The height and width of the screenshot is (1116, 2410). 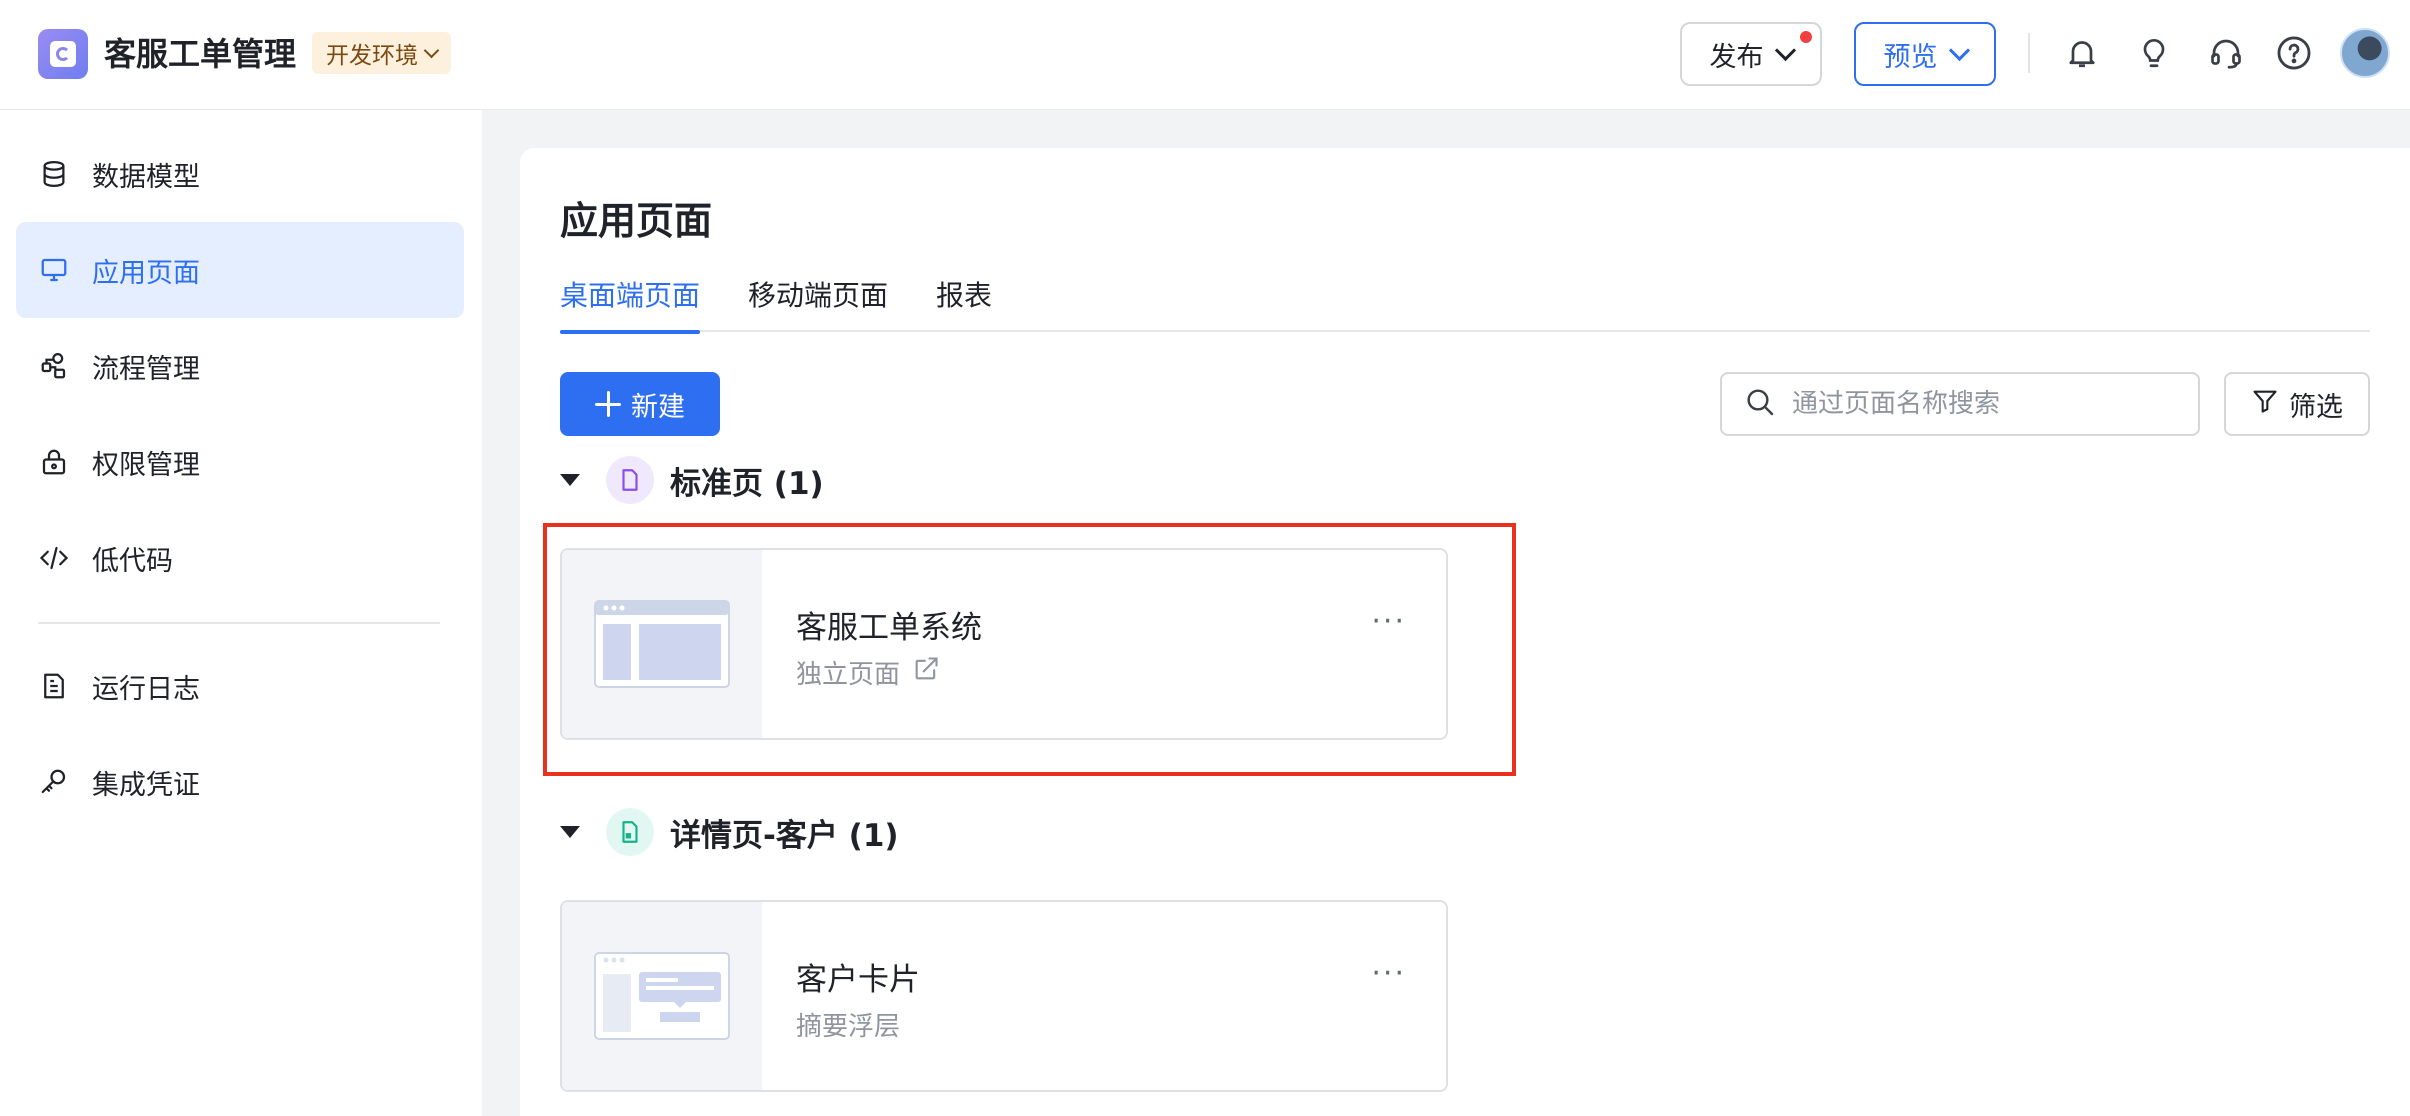 What do you see at coordinates (858, 980) in the screenshot?
I see `page-name: 客户卡片` at bounding box center [858, 980].